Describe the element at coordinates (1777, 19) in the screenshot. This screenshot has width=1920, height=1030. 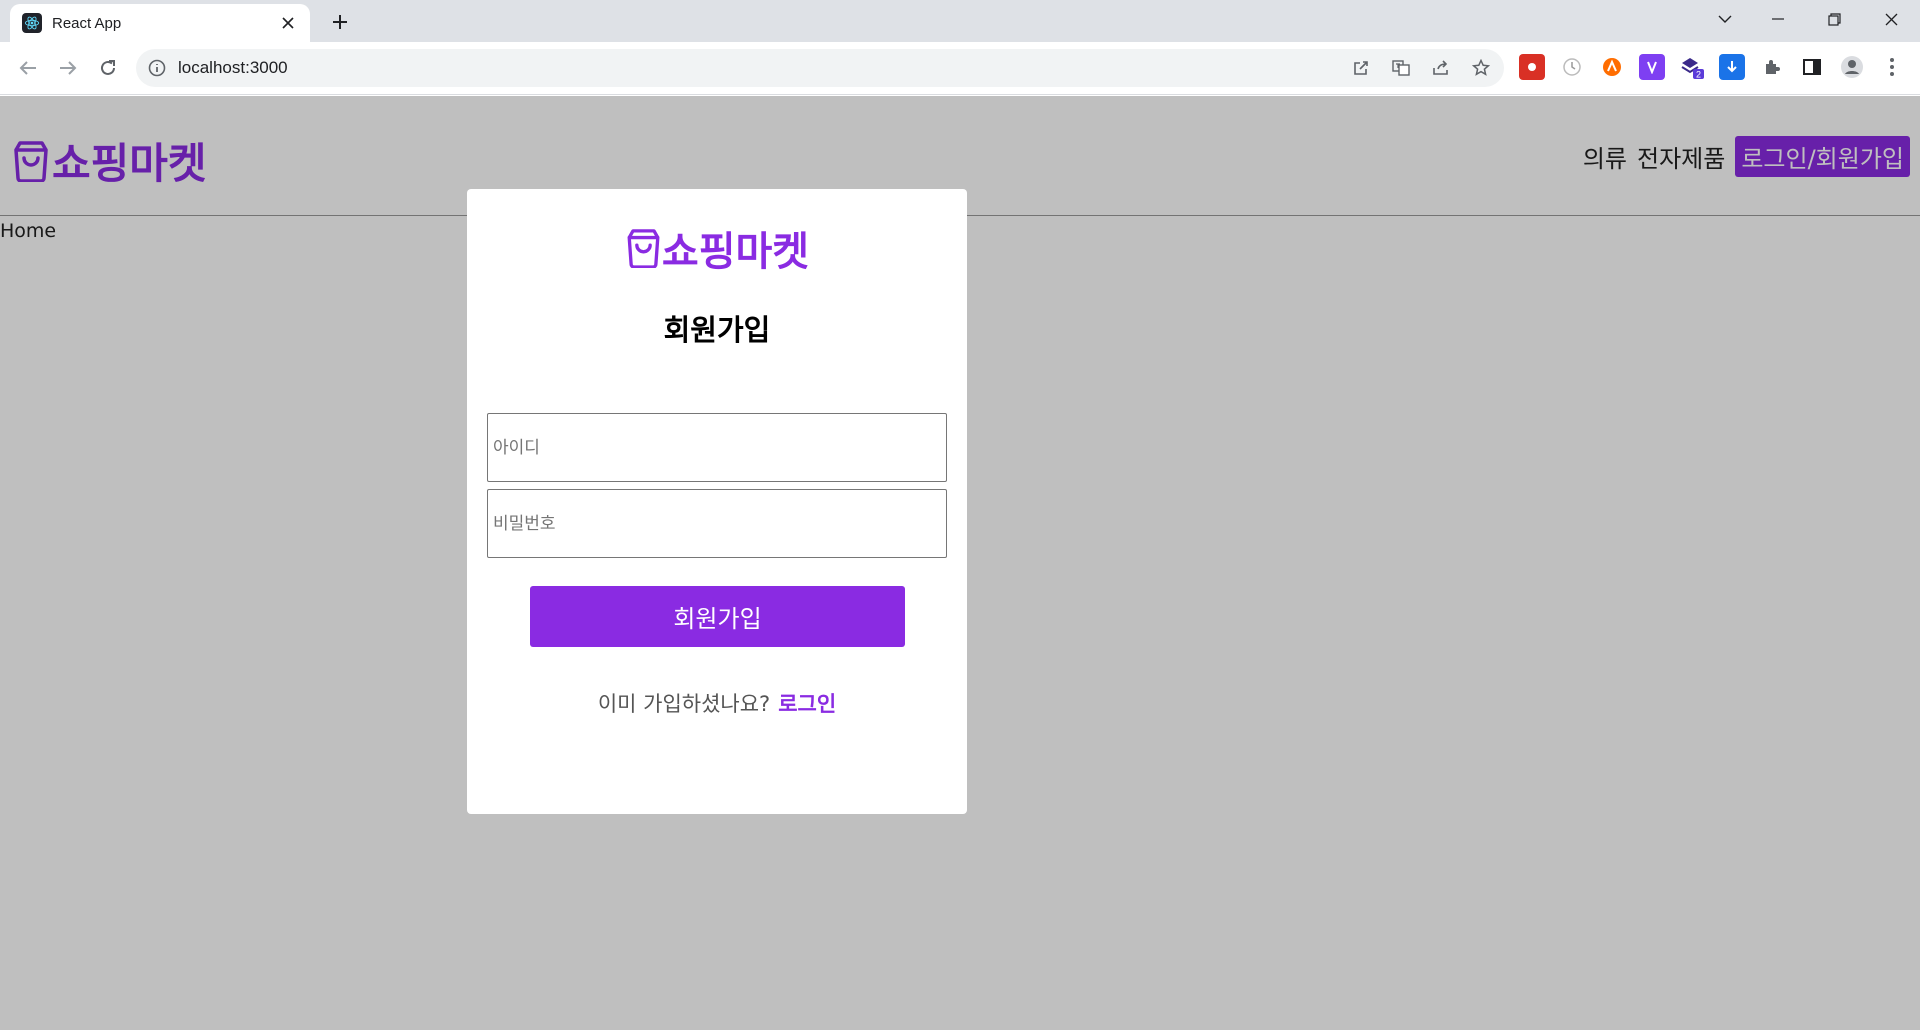
I see `minimize-icon` at that location.